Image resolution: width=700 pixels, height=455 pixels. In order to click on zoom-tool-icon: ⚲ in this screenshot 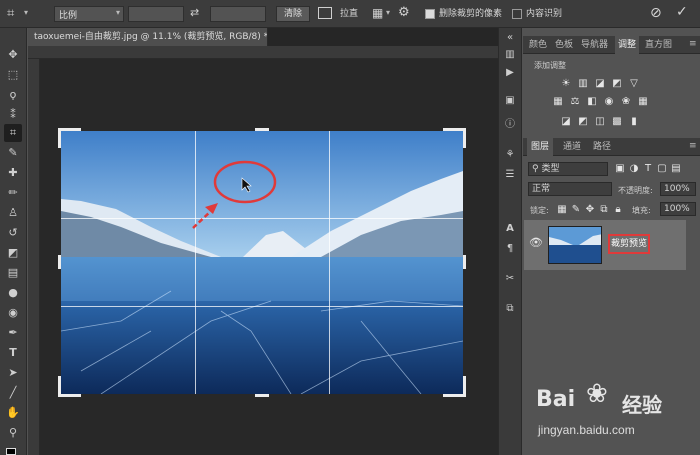, I will do `click(13, 433)`.